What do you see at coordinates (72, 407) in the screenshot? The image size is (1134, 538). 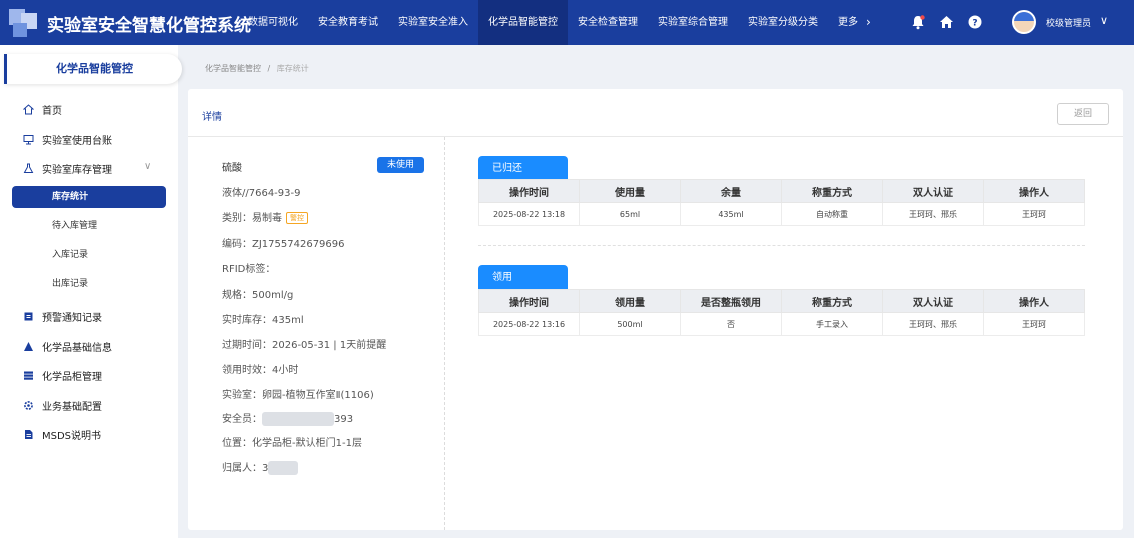 I see `sidebar-item-label: 业务基础配置` at bounding box center [72, 407].